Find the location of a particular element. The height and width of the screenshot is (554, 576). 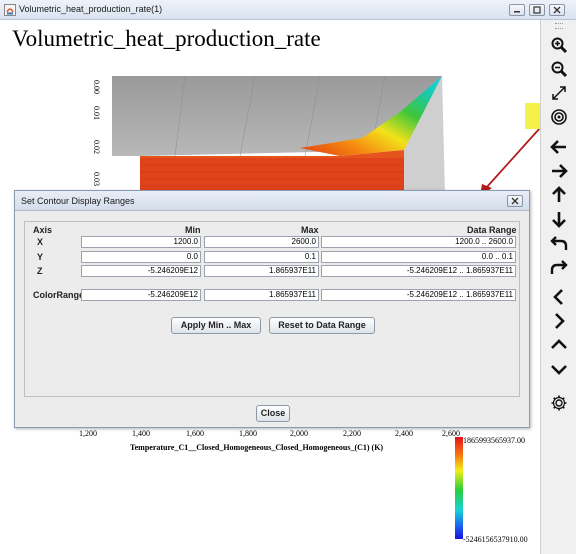

fit-icon is located at coordinates (559, 93).